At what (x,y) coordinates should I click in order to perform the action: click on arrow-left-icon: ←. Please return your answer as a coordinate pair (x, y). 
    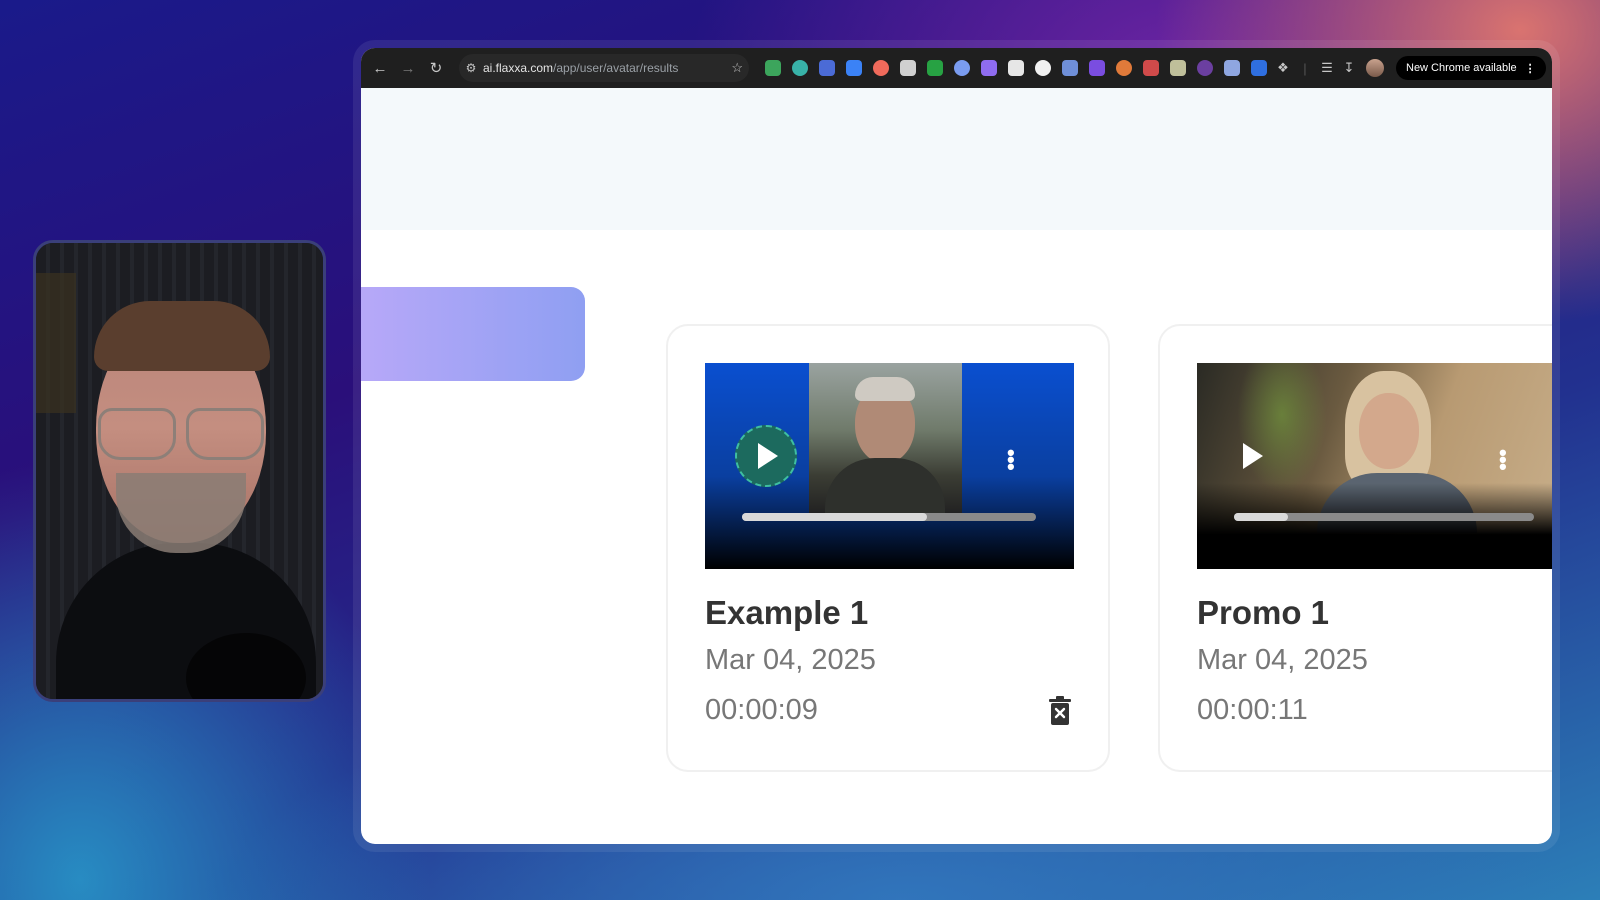
    Looking at the image, I should click on (380, 68).